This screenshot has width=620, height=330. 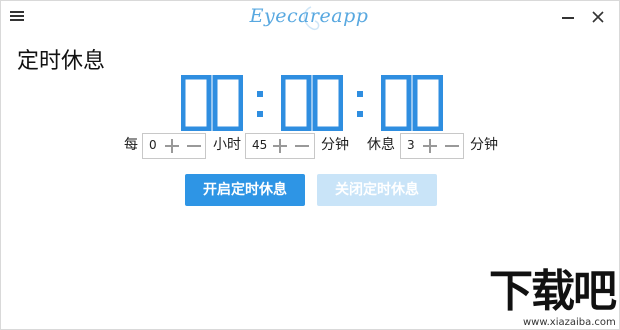 I want to click on close-icon, so click(x=598, y=17).